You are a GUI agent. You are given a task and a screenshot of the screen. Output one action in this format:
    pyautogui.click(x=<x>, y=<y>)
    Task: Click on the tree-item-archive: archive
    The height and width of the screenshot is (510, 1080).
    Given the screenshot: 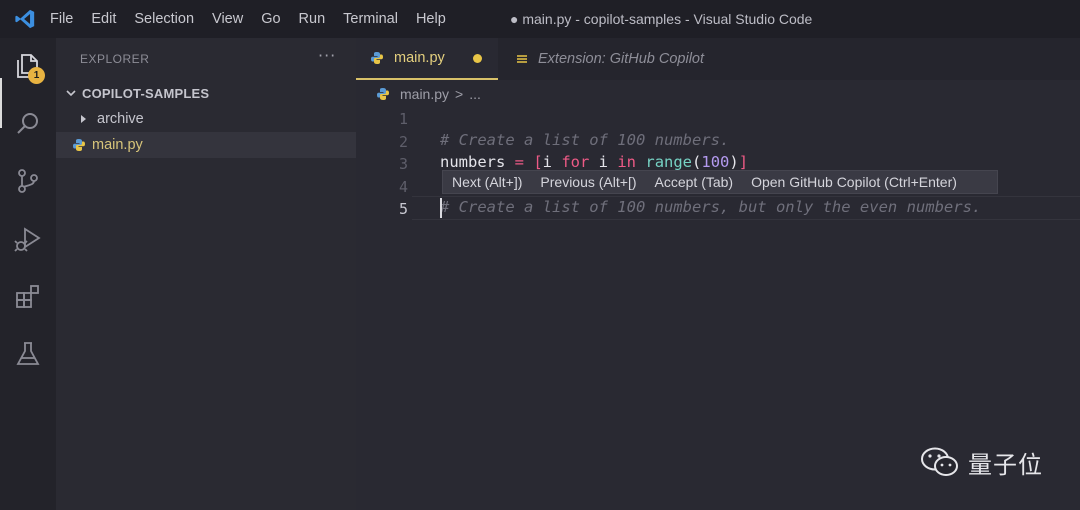 What is the action you would take?
    pyautogui.click(x=206, y=119)
    